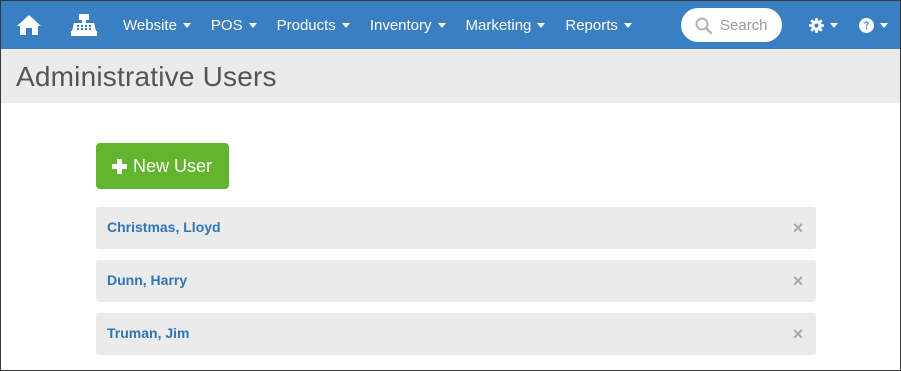 Image resolution: width=901 pixels, height=371 pixels. Describe the element at coordinates (147, 280) in the screenshot. I see `user-link: Dunn, Harry` at that location.